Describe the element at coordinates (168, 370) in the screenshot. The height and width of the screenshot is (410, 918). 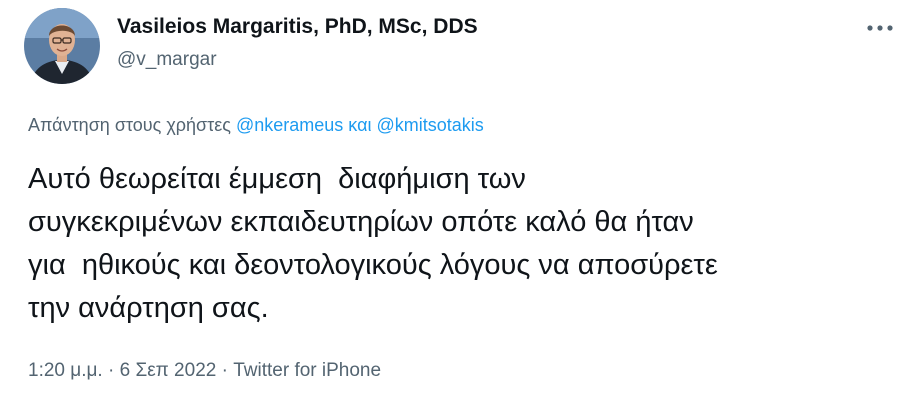
I see `tweet-date: 6 Σεπ 2022` at that location.